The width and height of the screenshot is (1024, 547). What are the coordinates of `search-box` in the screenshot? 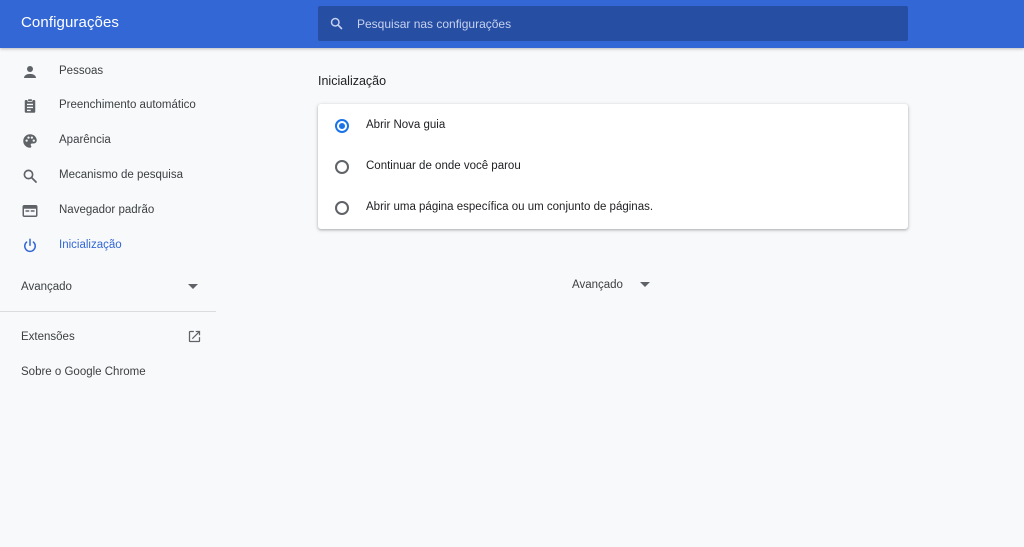 It's located at (613, 23).